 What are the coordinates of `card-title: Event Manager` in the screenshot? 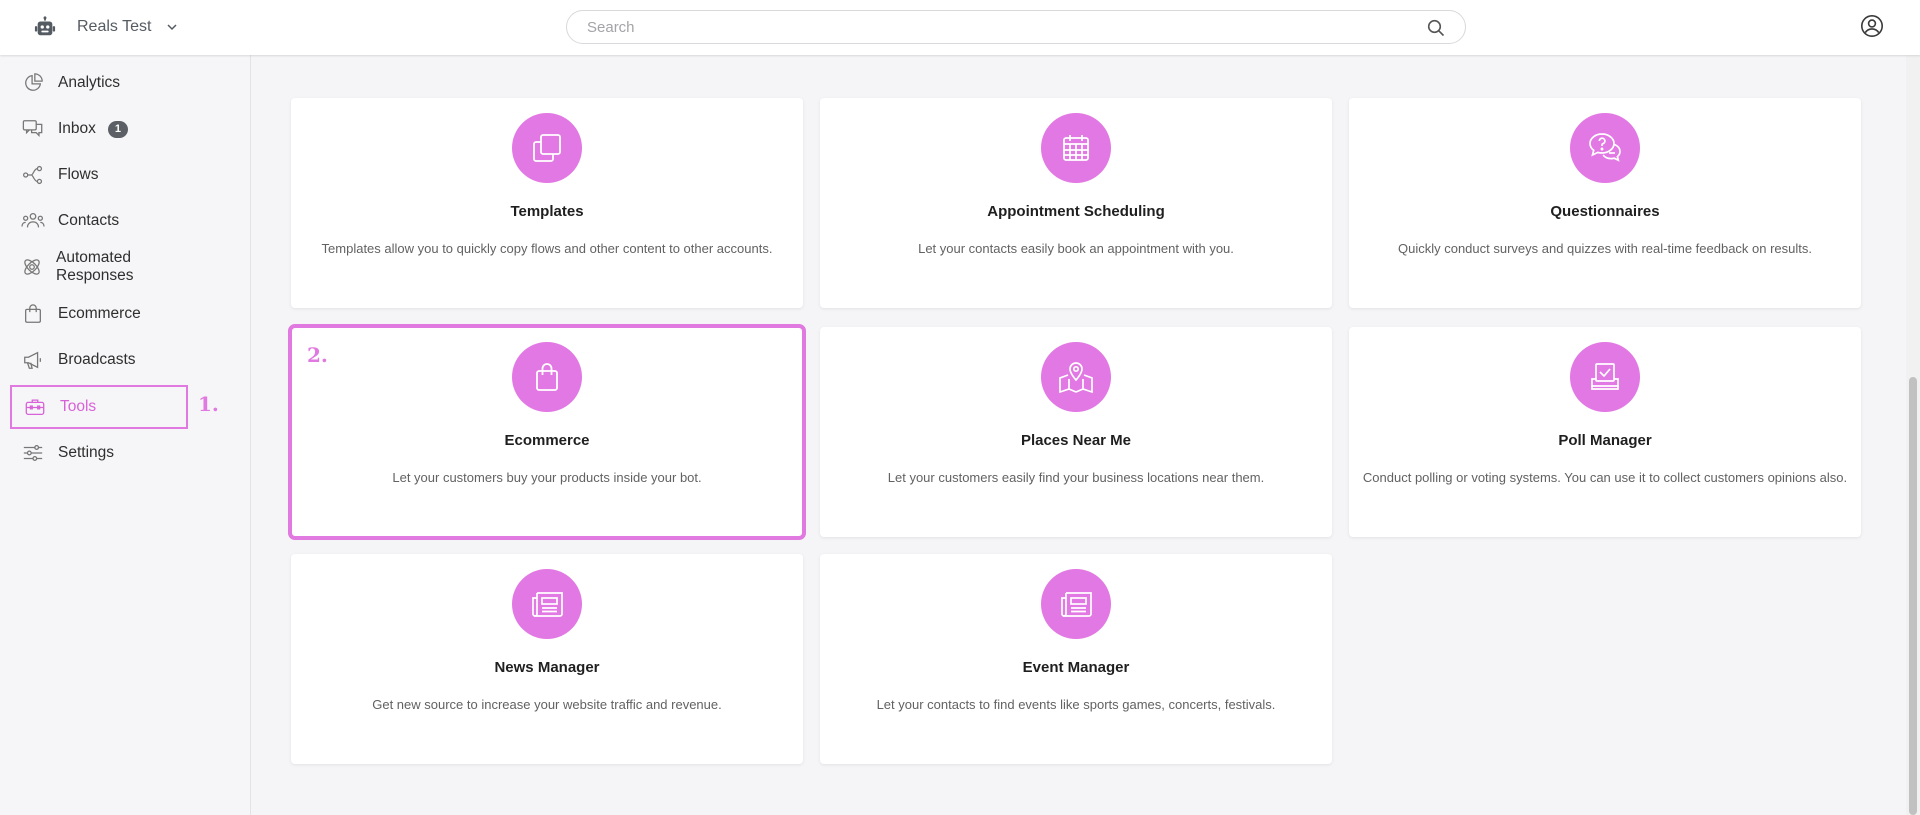 It's located at (1076, 667).